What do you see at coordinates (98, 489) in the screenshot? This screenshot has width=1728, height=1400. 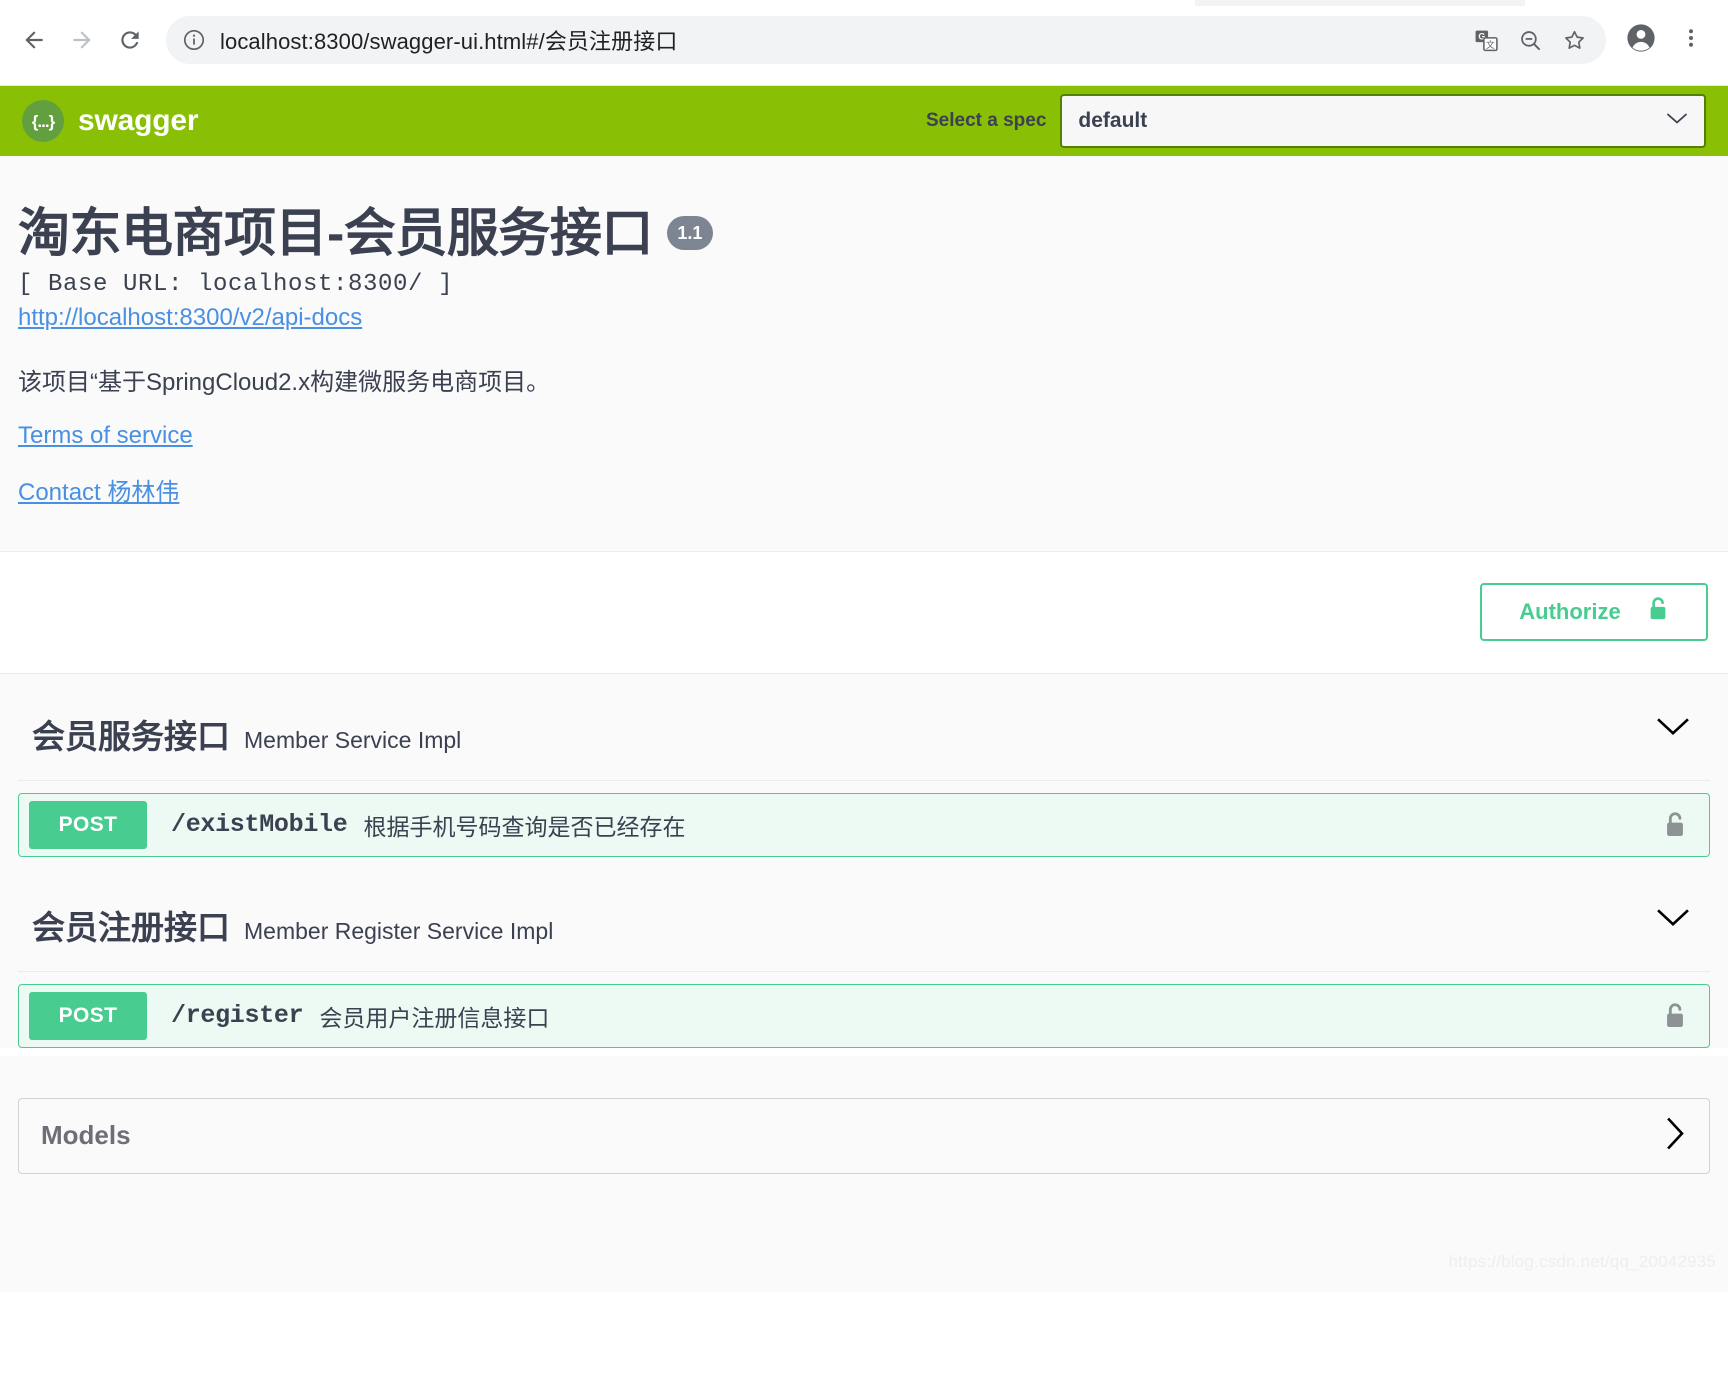 I see `contact-link: Contact 杨林伟` at bounding box center [98, 489].